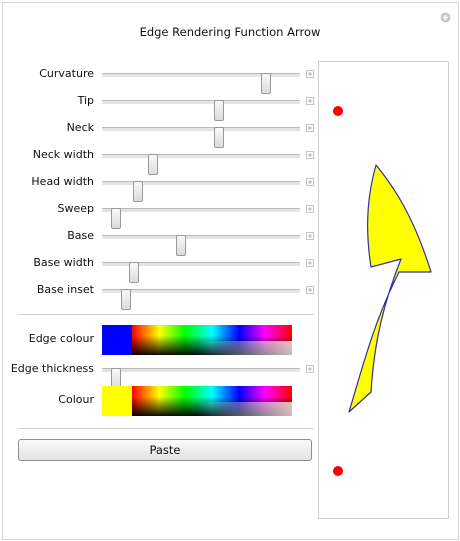 Image resolution: width=460 pixels, height=541 pixels. What do you see at coordinates (201, 272) in the screenshot?
I see `base-width-slider` at bounding box center [201, 272].